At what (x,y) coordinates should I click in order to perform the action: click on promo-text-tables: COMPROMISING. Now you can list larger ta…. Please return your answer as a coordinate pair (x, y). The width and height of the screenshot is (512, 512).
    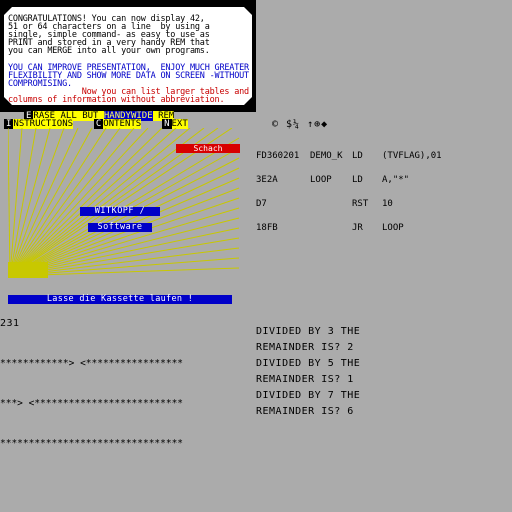
    Looking at the image, I should click on (129, 96).